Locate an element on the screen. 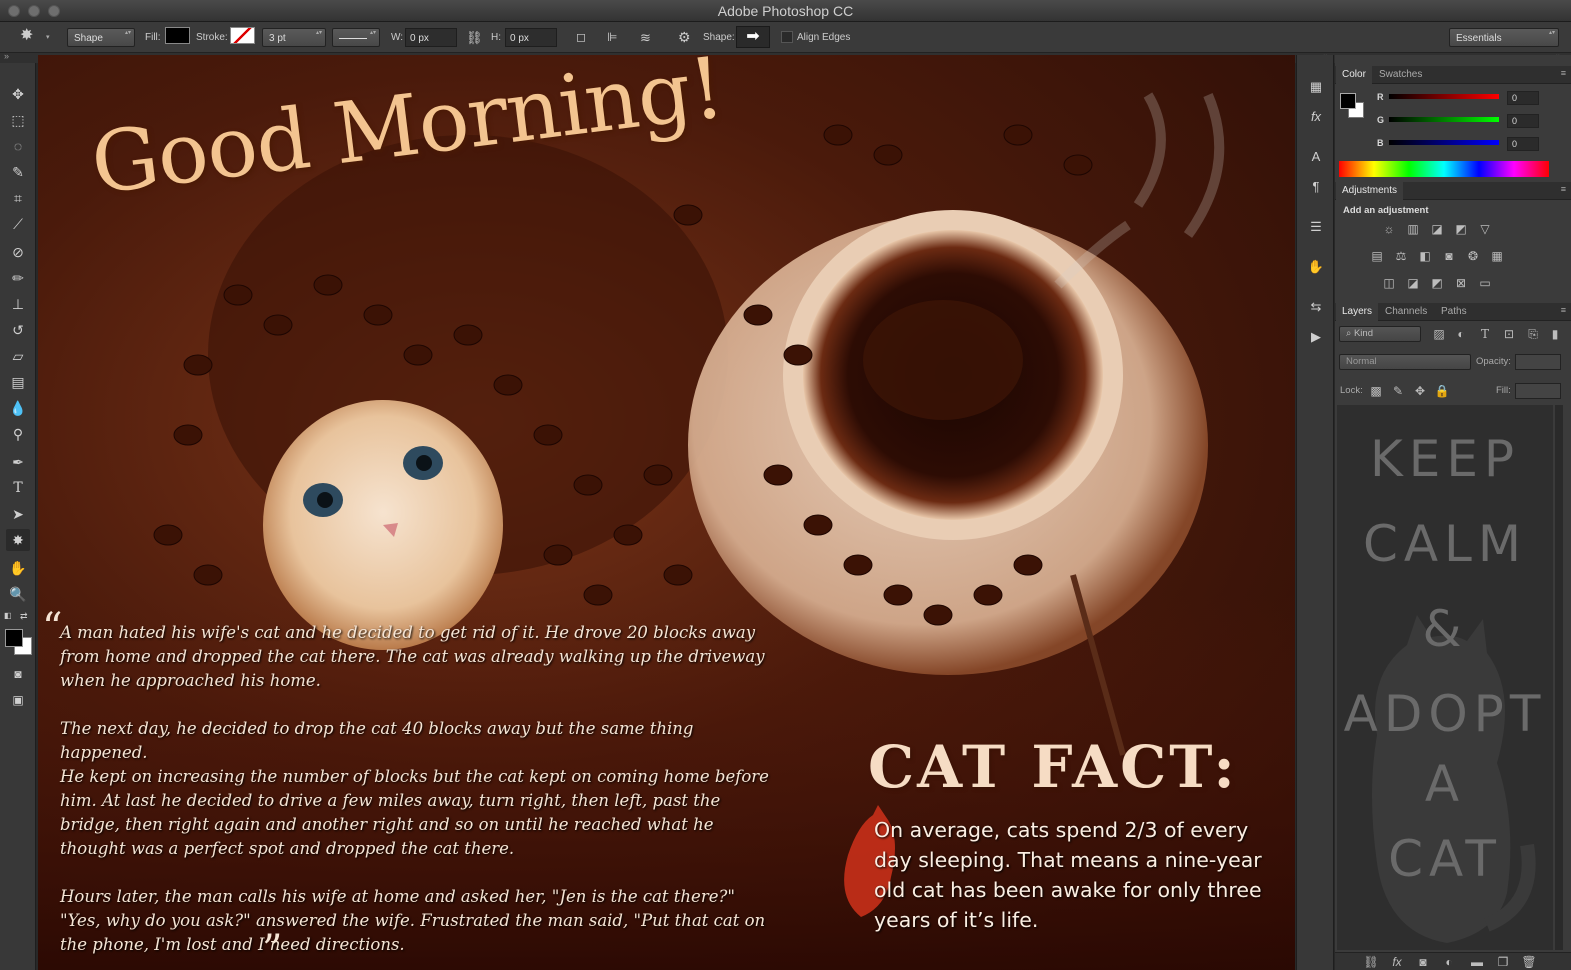 This screenshot has width=1571, height=970. shape-picker: ➡ is located at coordinates (753, 37).